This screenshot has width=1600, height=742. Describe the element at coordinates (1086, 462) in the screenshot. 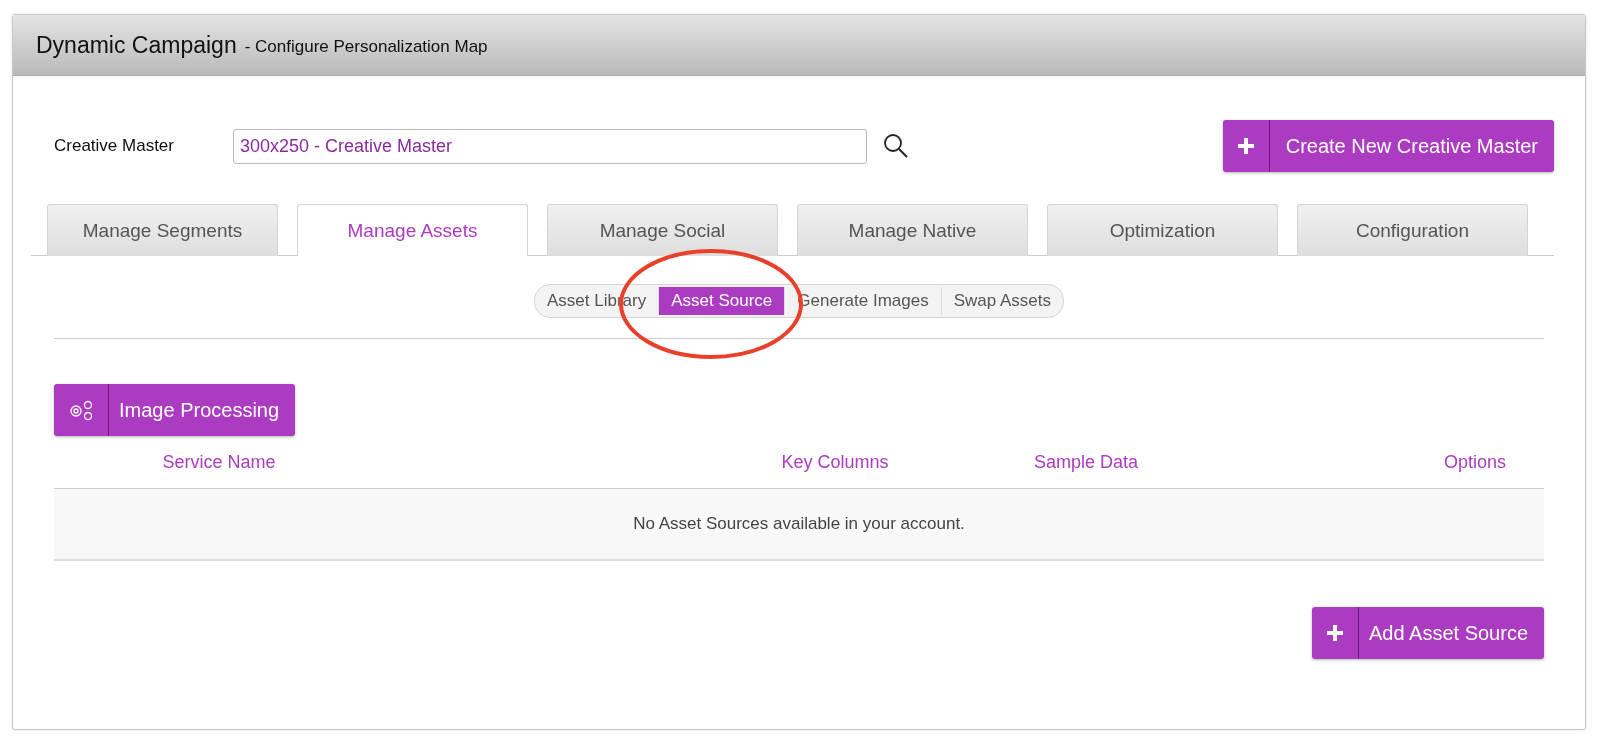

I see `column-header: Sample Data` at that location.